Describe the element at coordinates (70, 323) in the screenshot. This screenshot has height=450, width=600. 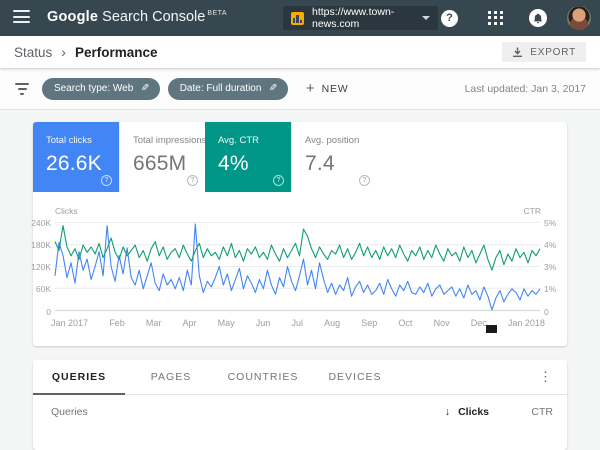
I see `x-axis-tick-label: Jan 2017` at that location.